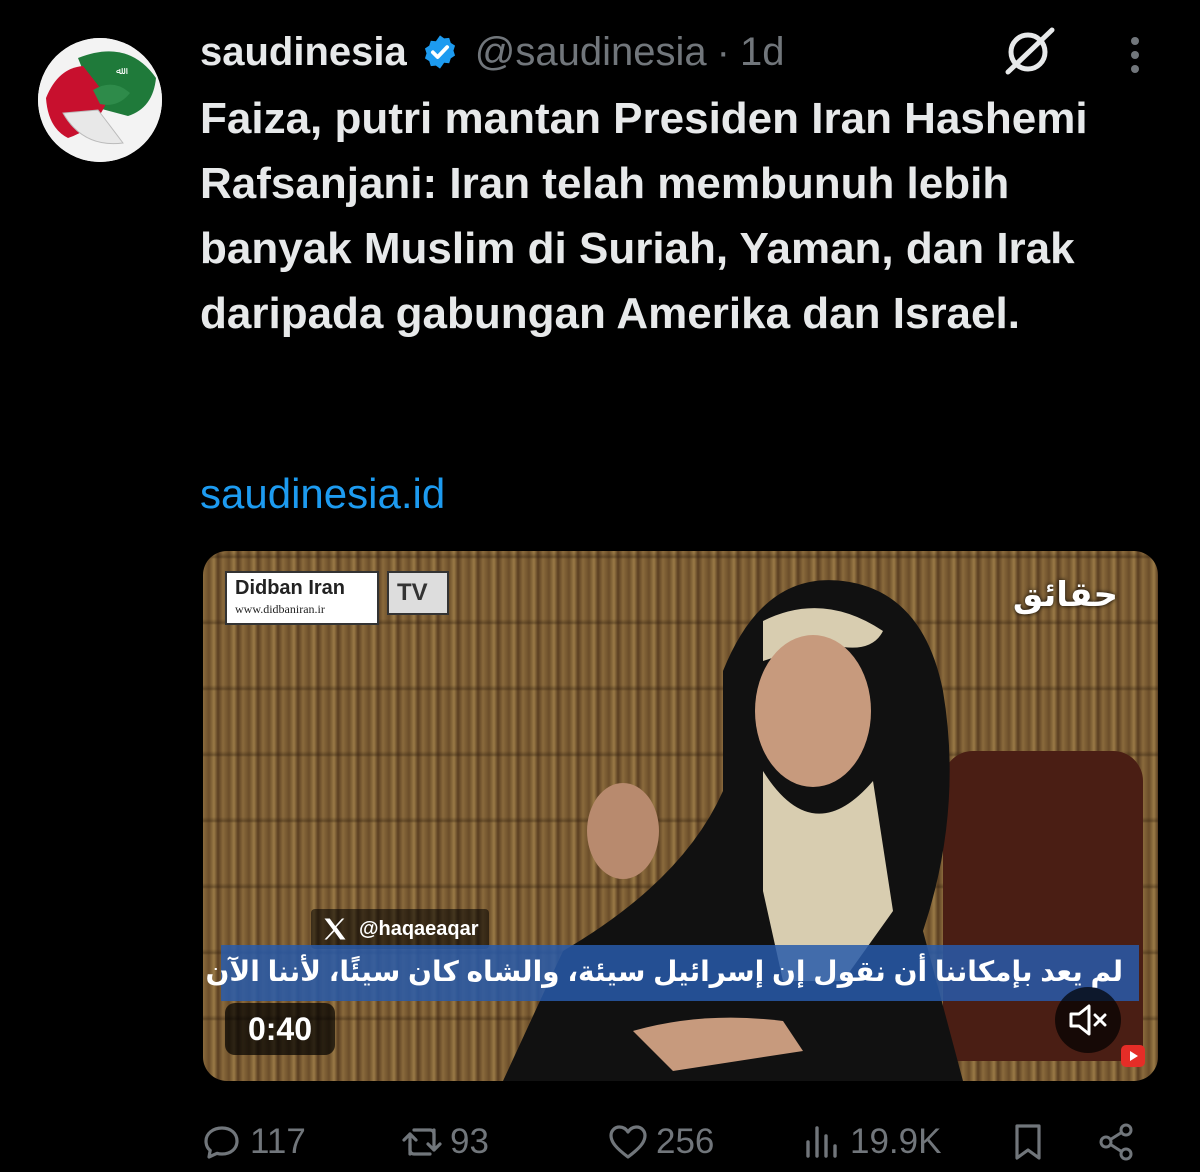 The width and height of the screenshot is (1200, 1172). What do you see at coordinates (821, 1142) in the screenshot?
I see `views-chart-icon` at bounding box center [821, 1142].